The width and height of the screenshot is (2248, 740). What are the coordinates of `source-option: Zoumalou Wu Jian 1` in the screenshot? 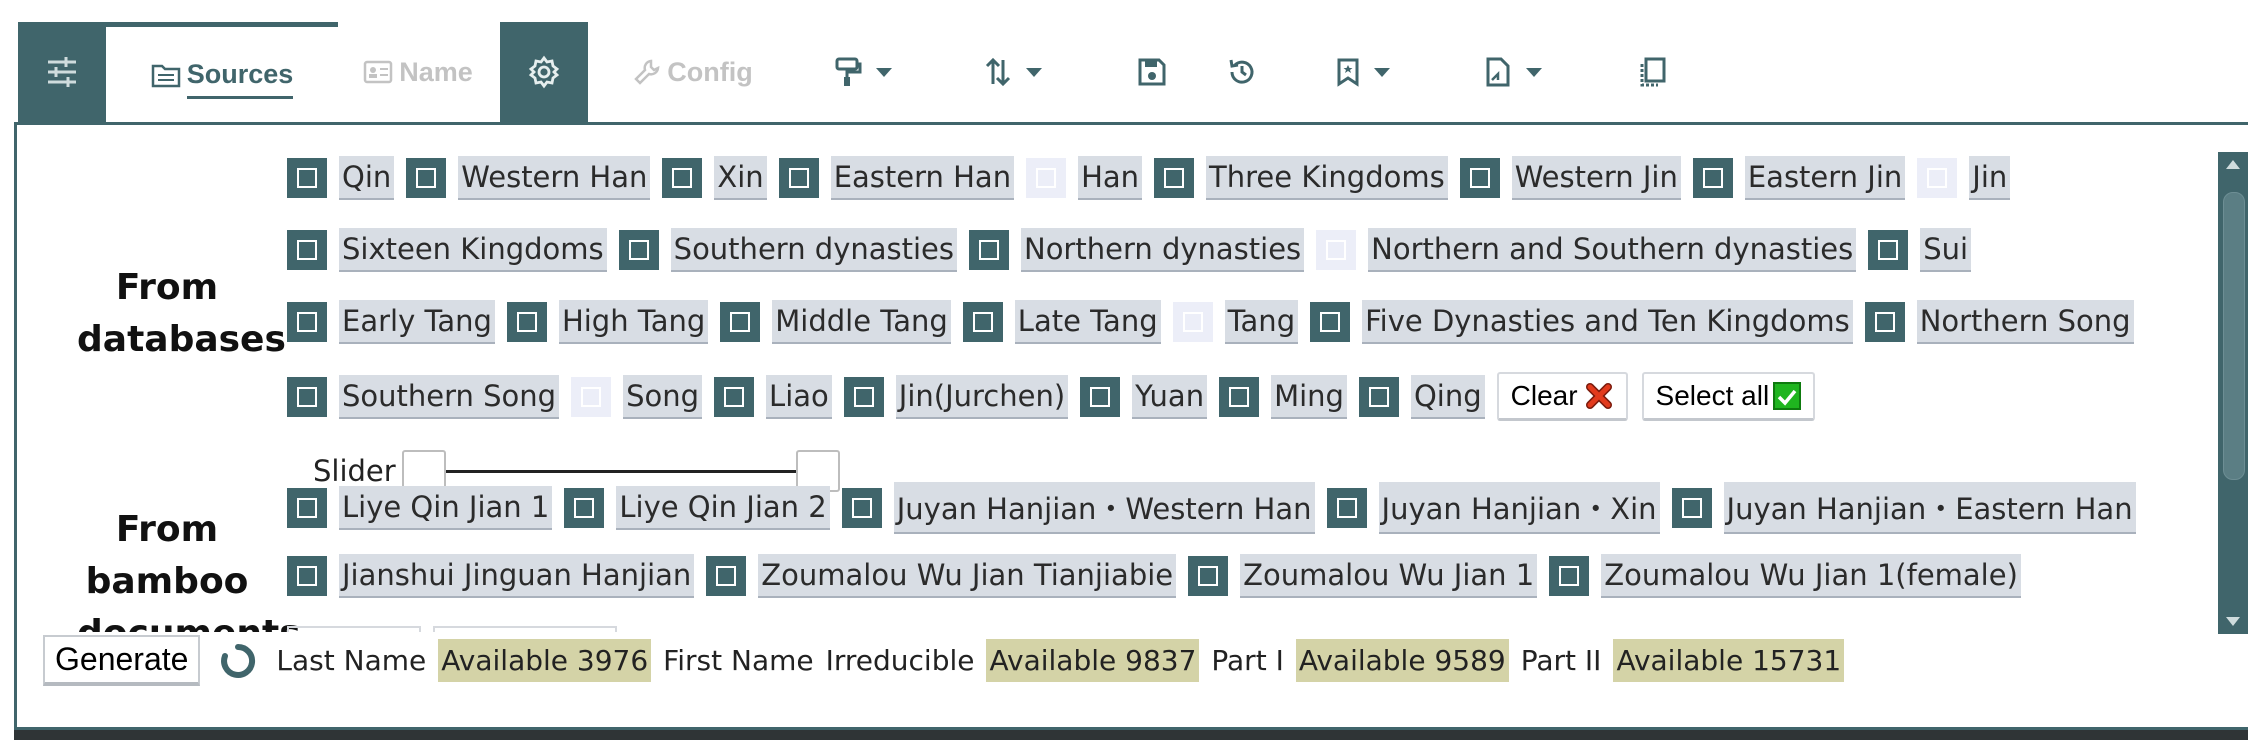 It's located at (1363, 576).